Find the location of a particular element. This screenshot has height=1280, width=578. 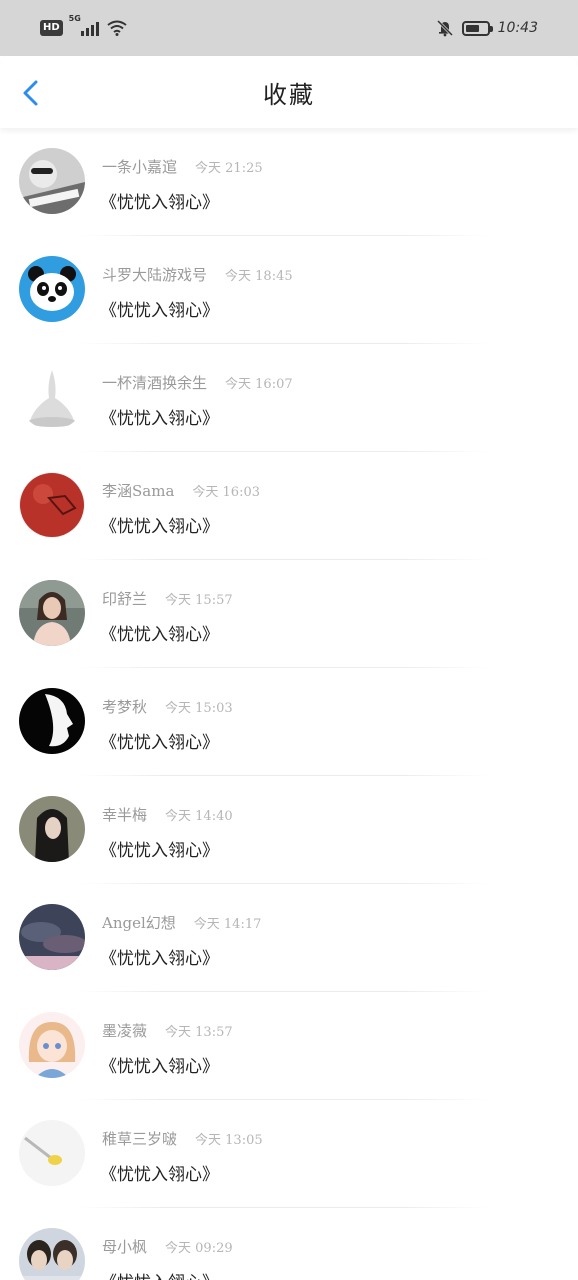

list-item: 考梦秋 今天 15:03 《忧忧入翎心》 is located at coordinates (289, 722).